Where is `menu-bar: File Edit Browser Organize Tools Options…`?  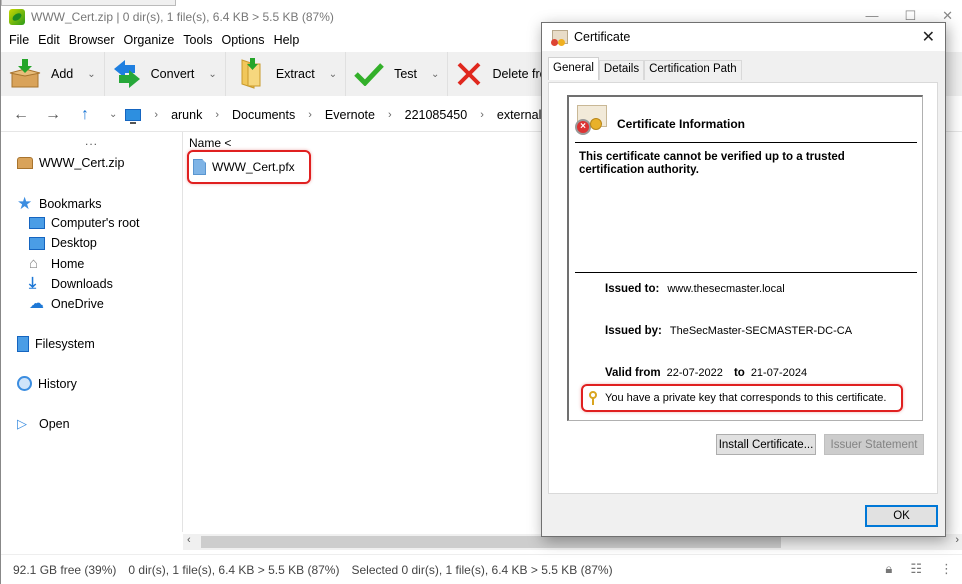 menu-bar: File Edit Browser Organize Tools Options… is located at coordinates (154, 40).